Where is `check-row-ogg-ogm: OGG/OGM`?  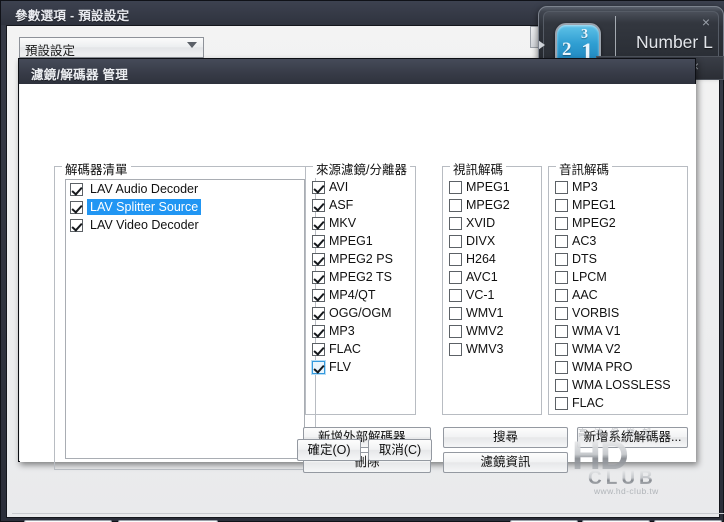 check-row-ogg-ogm: OGG/OGM is located at coordinates (360, 313).